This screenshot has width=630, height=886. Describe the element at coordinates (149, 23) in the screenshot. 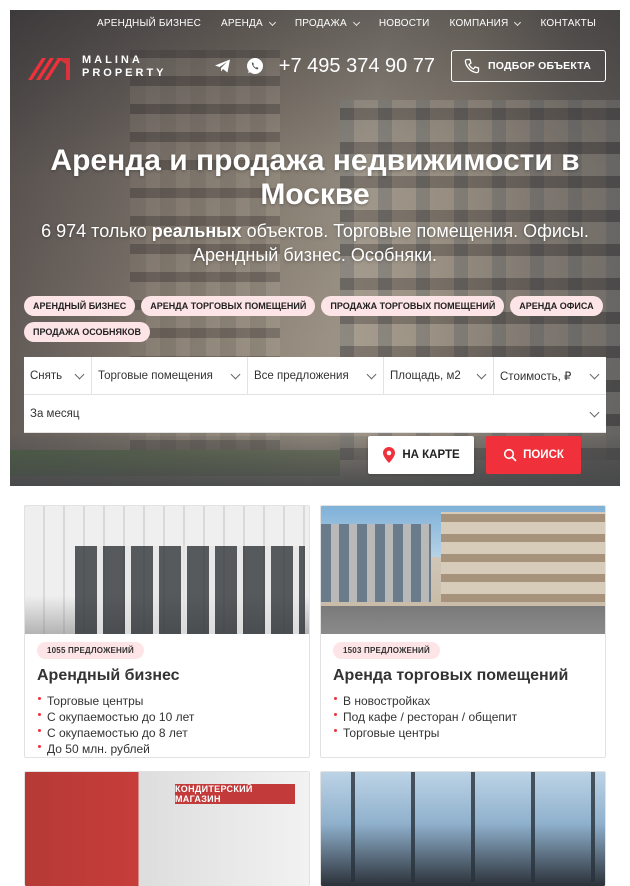

I see `nav-item-rental-business: Арендный бизнес` at that location.